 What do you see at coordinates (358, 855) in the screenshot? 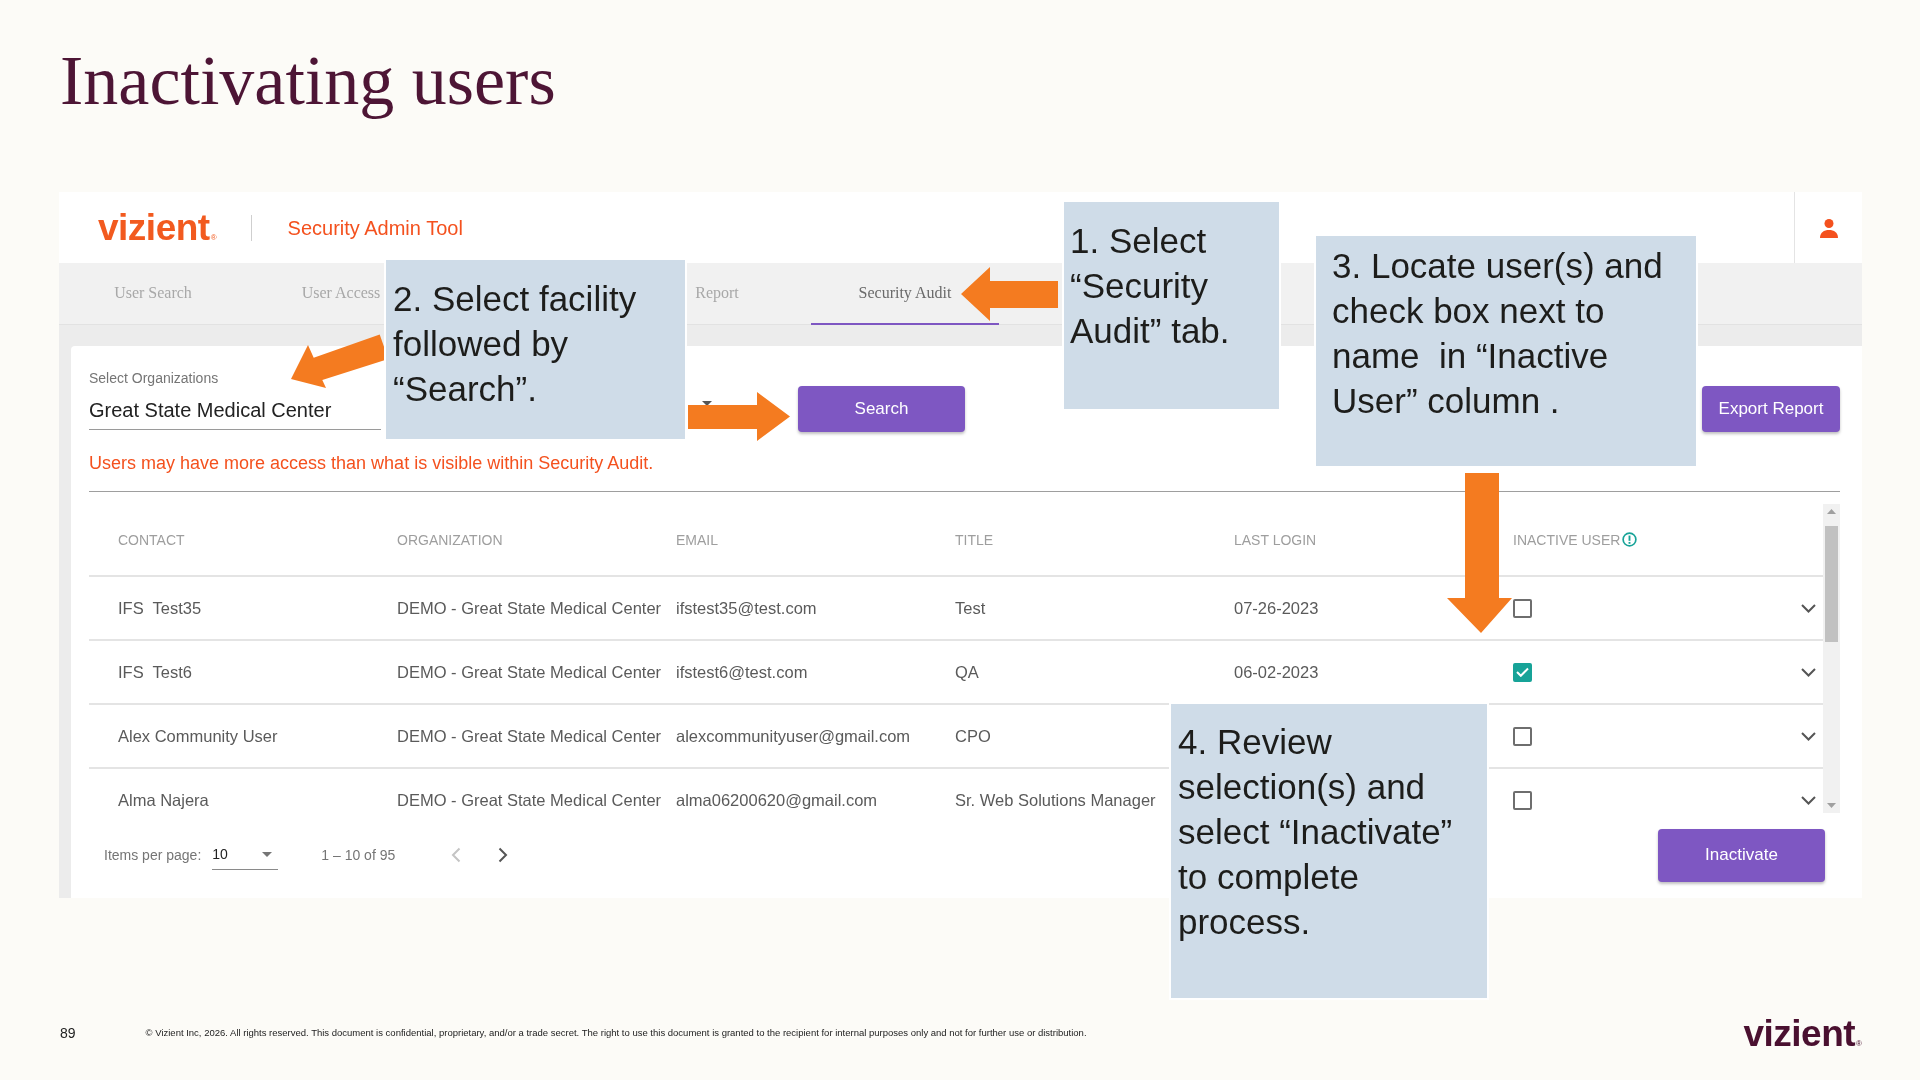
I see `page-range-text: 1 – 10 of 95` at bounding box center [358, 855].